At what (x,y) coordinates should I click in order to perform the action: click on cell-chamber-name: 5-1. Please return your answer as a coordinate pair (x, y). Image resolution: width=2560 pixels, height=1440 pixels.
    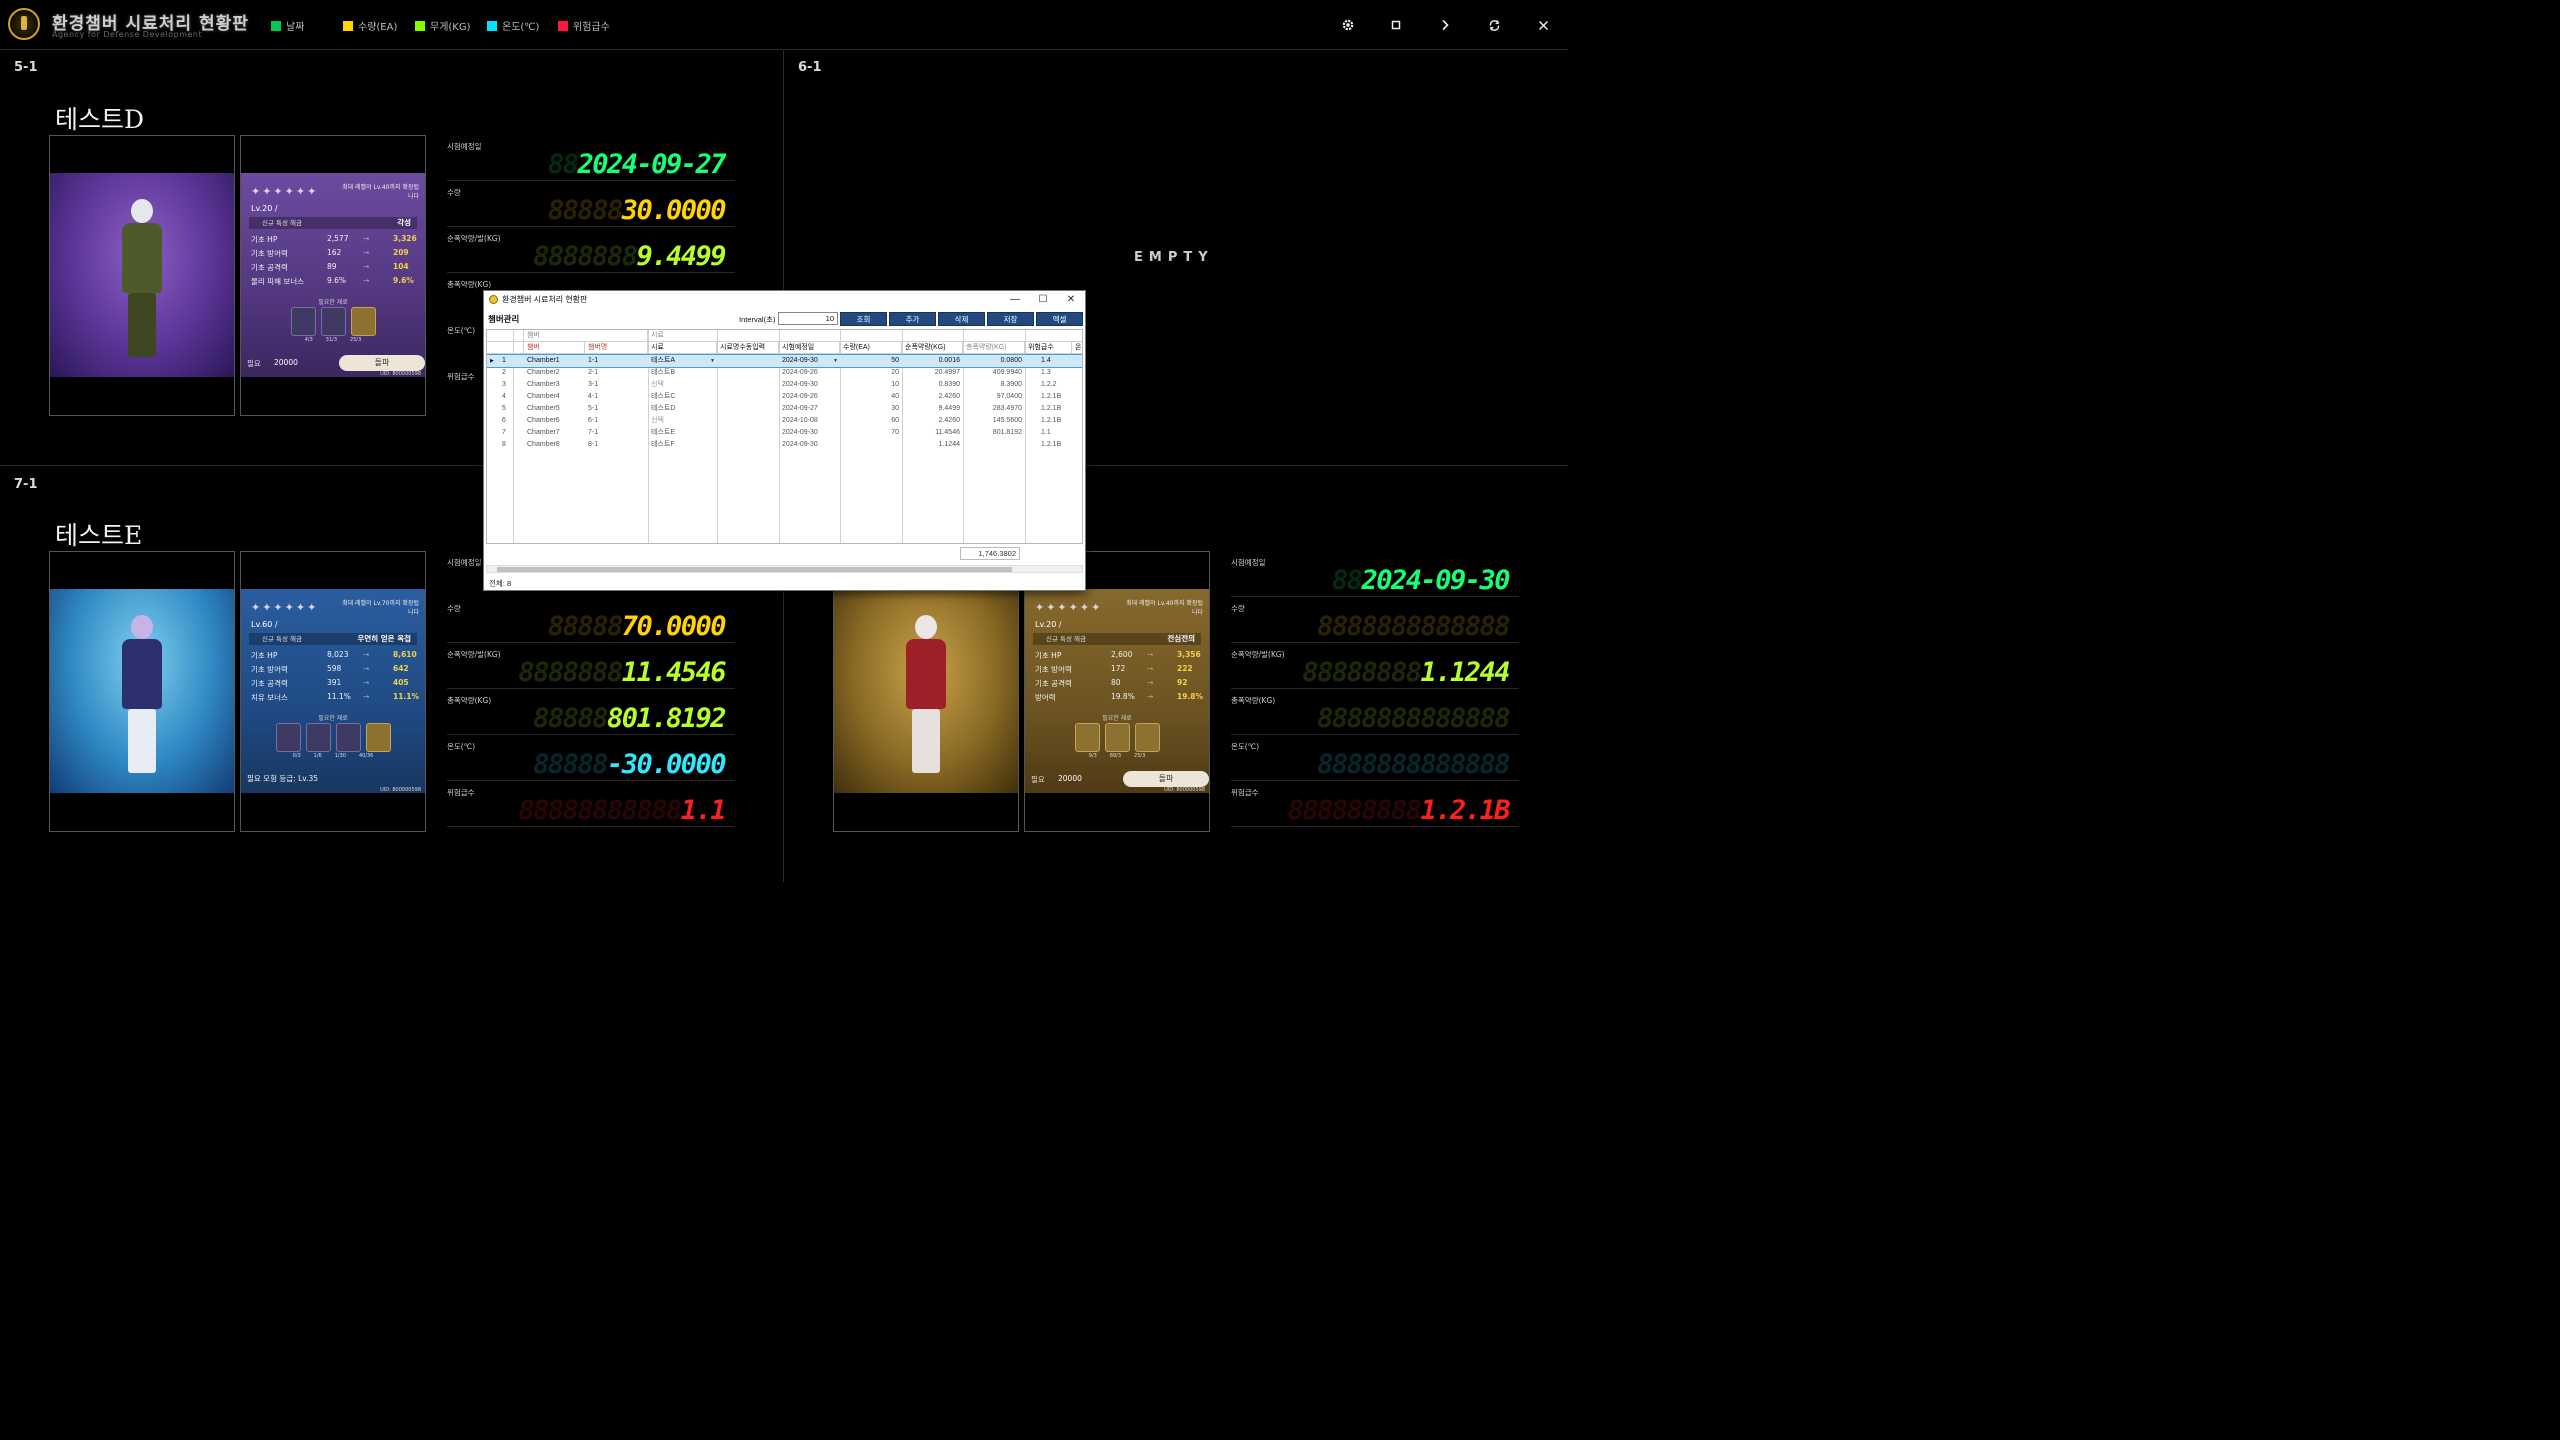
    Looking at the image, I should click on (616, 409).